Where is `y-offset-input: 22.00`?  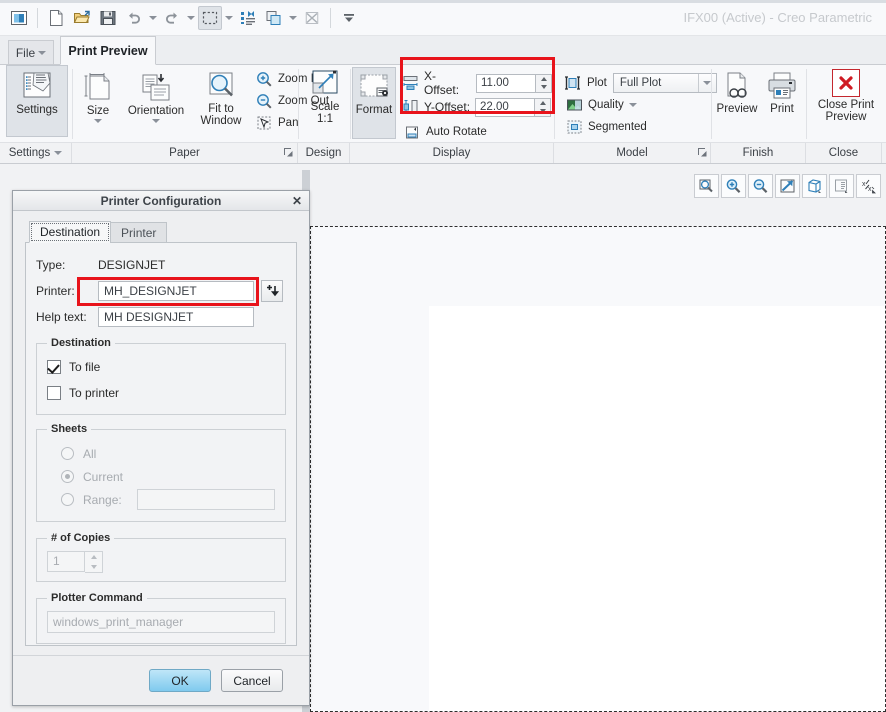 y-offset-input: 22.00 is located at coordinates (505, 107).